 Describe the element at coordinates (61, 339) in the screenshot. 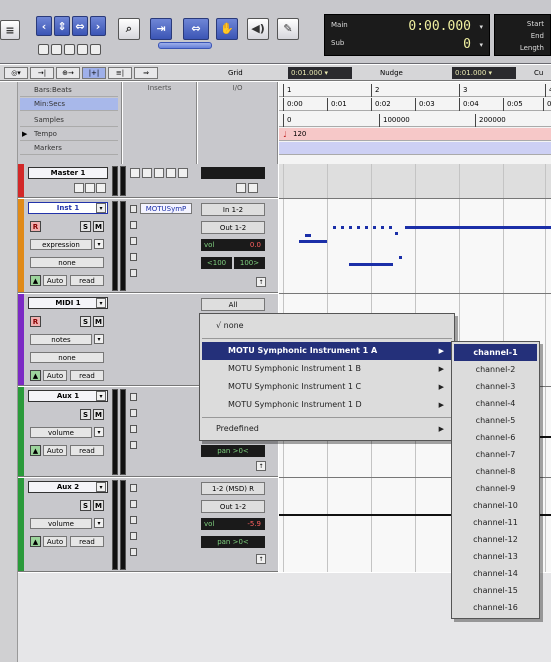

I see `automation-param: notes` at that location.